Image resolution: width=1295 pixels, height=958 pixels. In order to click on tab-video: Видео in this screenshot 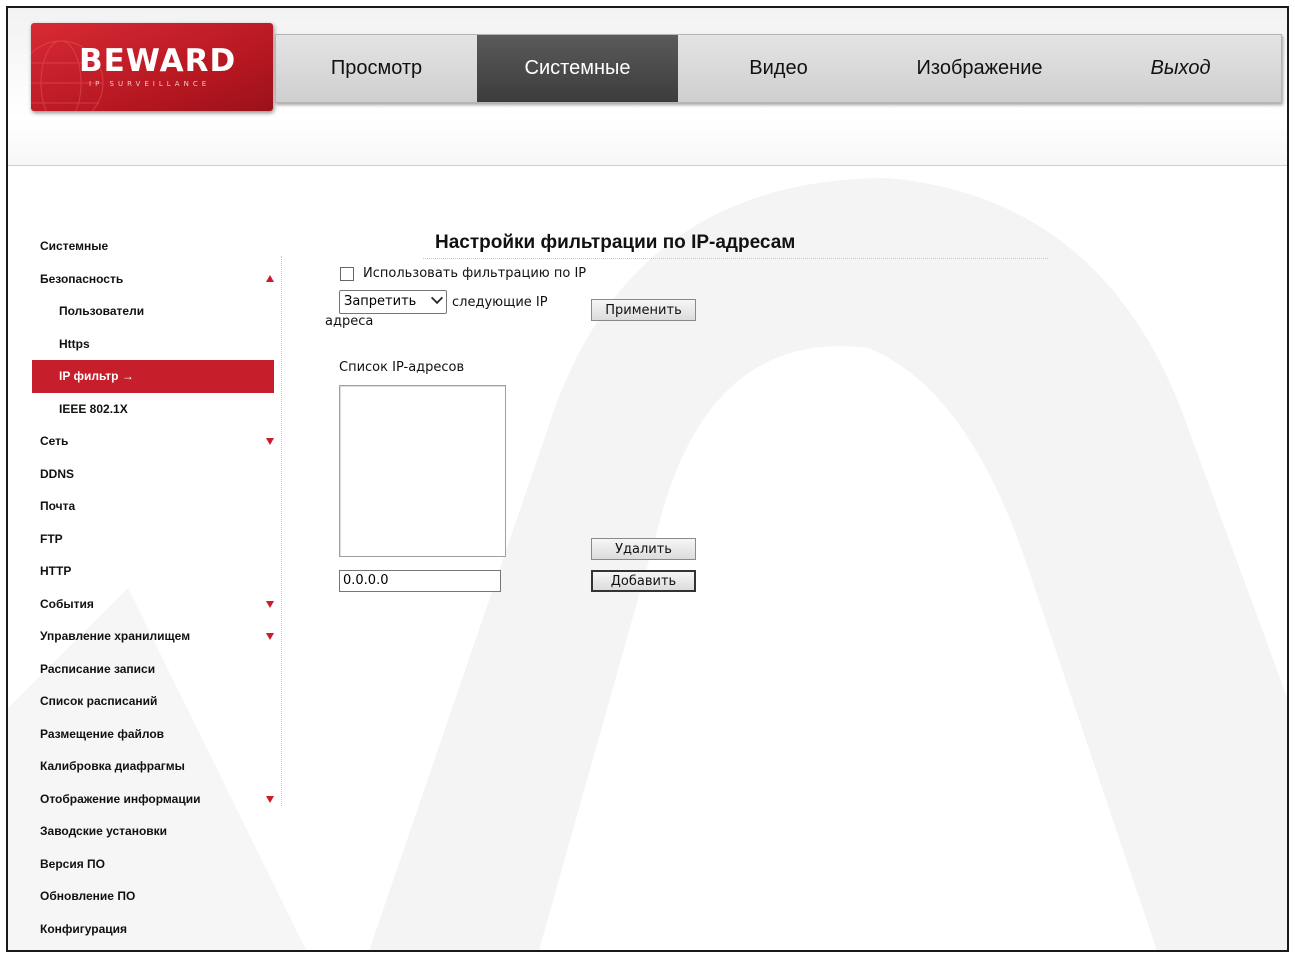, I will do `click(778, 68)`.